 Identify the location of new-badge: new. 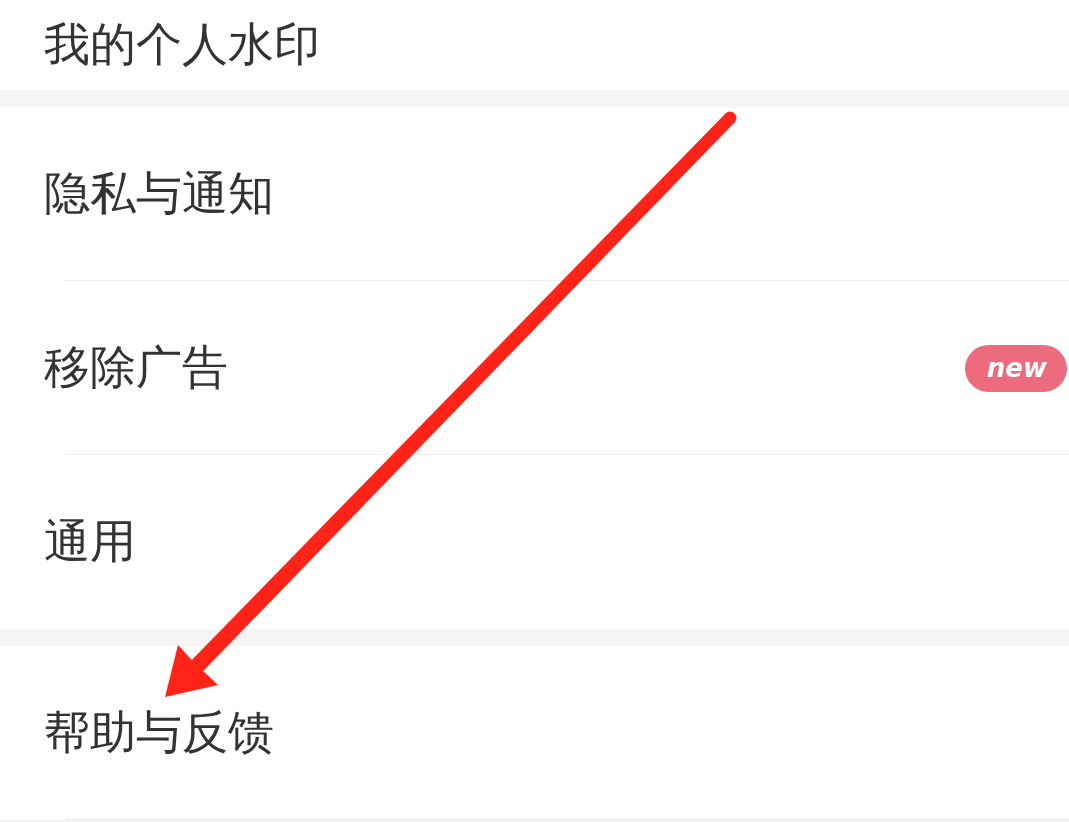
(1015, 368).